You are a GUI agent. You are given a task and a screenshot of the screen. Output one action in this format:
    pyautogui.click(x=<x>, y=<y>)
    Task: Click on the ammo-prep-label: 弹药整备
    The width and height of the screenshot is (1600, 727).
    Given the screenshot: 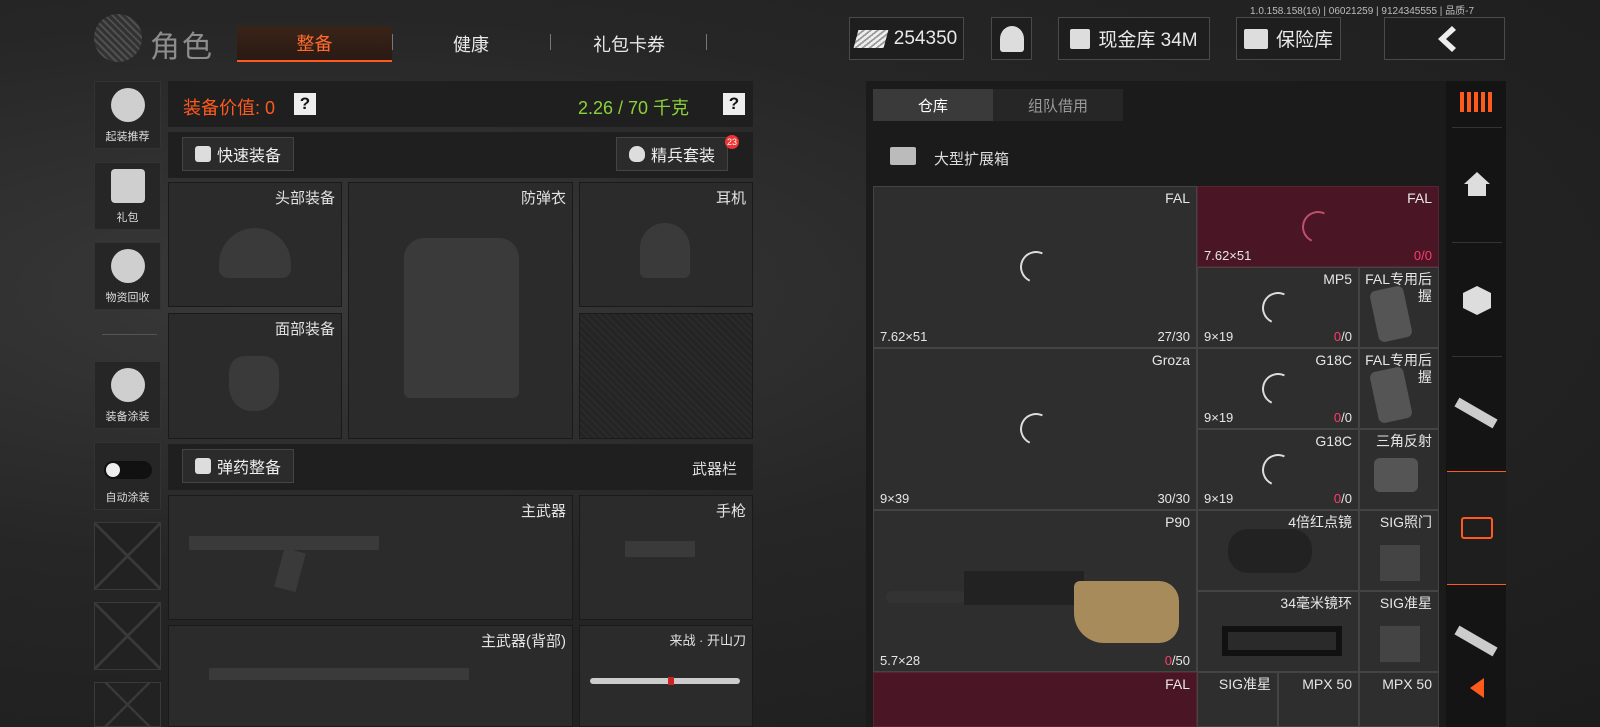 What is the action you would take?
    pyautogui.click(x=249, y=468)
    